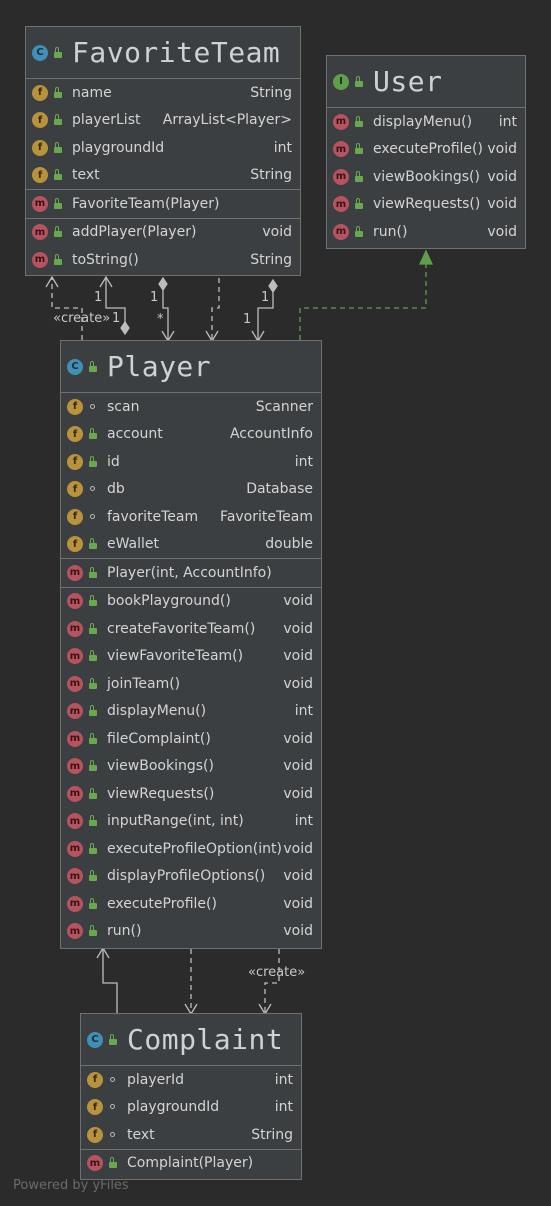 The width and height of the screenshot is (551, 1206). I want to click on method-row: m displayProfileOptions() void, so click(191, 877).